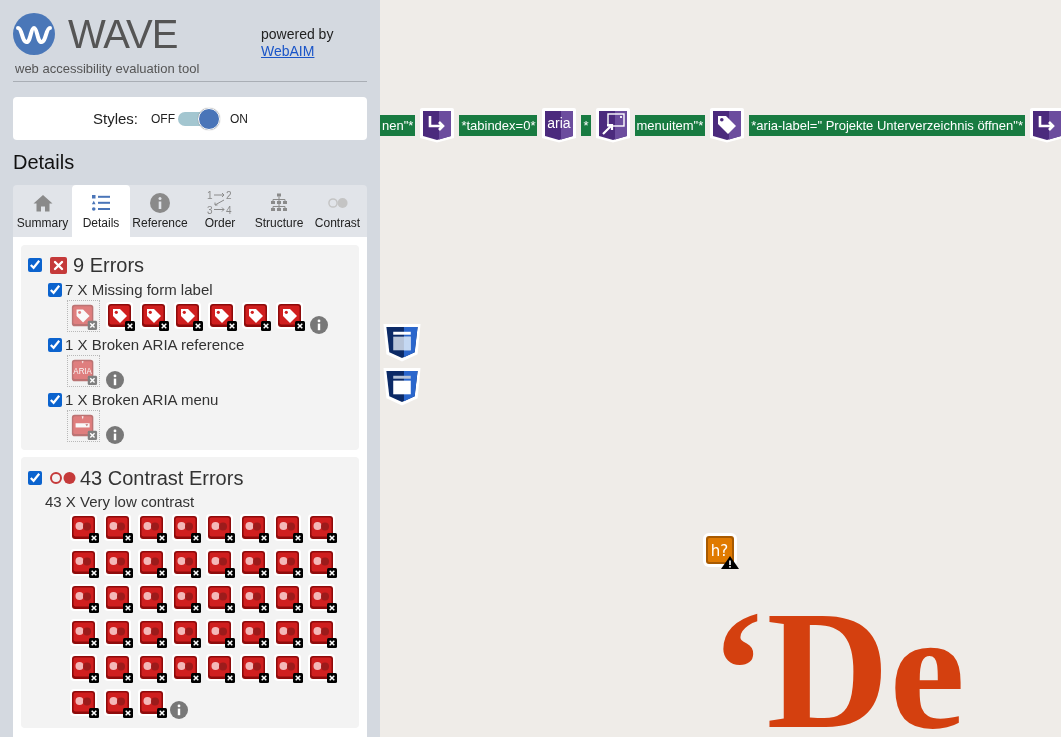 The height and width of the screenshot is (737, 1061). Describe the element at coordinates (155, 345) in the screenshot. I see `issue-label: 1 X Broken ARIA reference` at that location.